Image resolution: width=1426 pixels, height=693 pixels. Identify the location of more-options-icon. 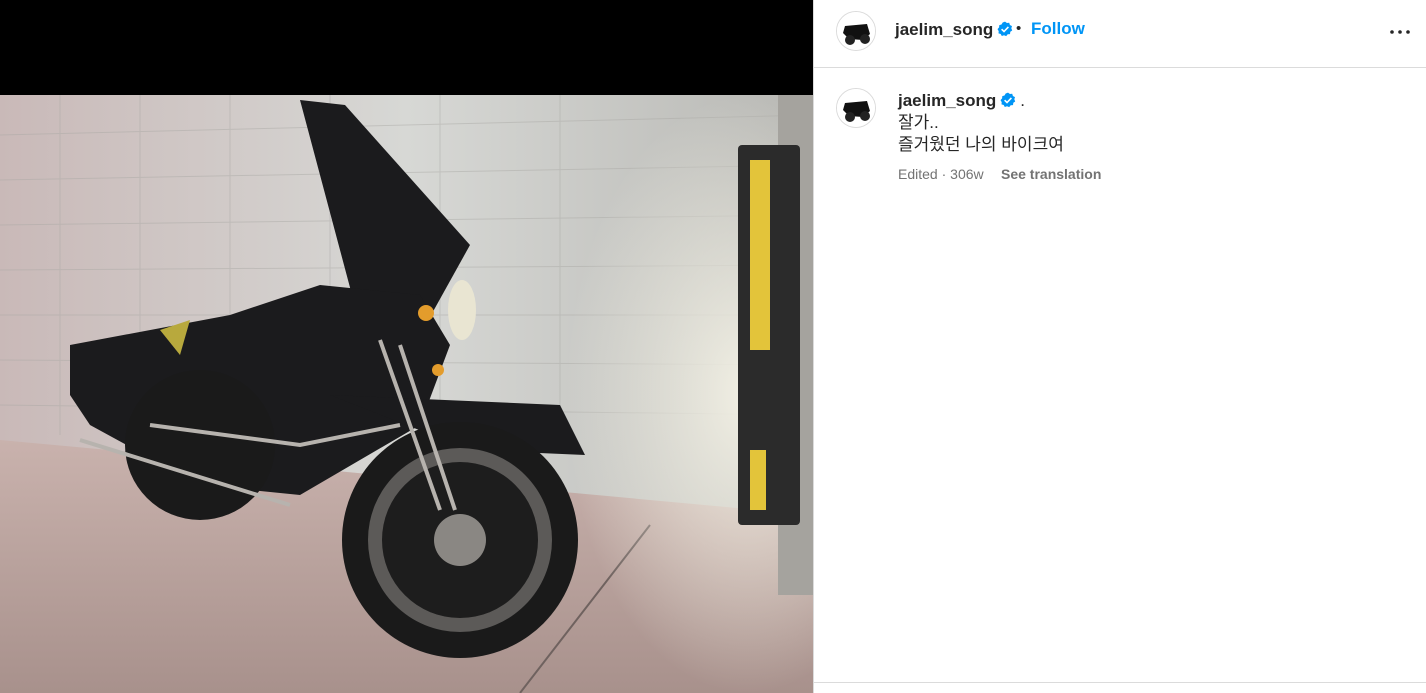
(1400, 32).